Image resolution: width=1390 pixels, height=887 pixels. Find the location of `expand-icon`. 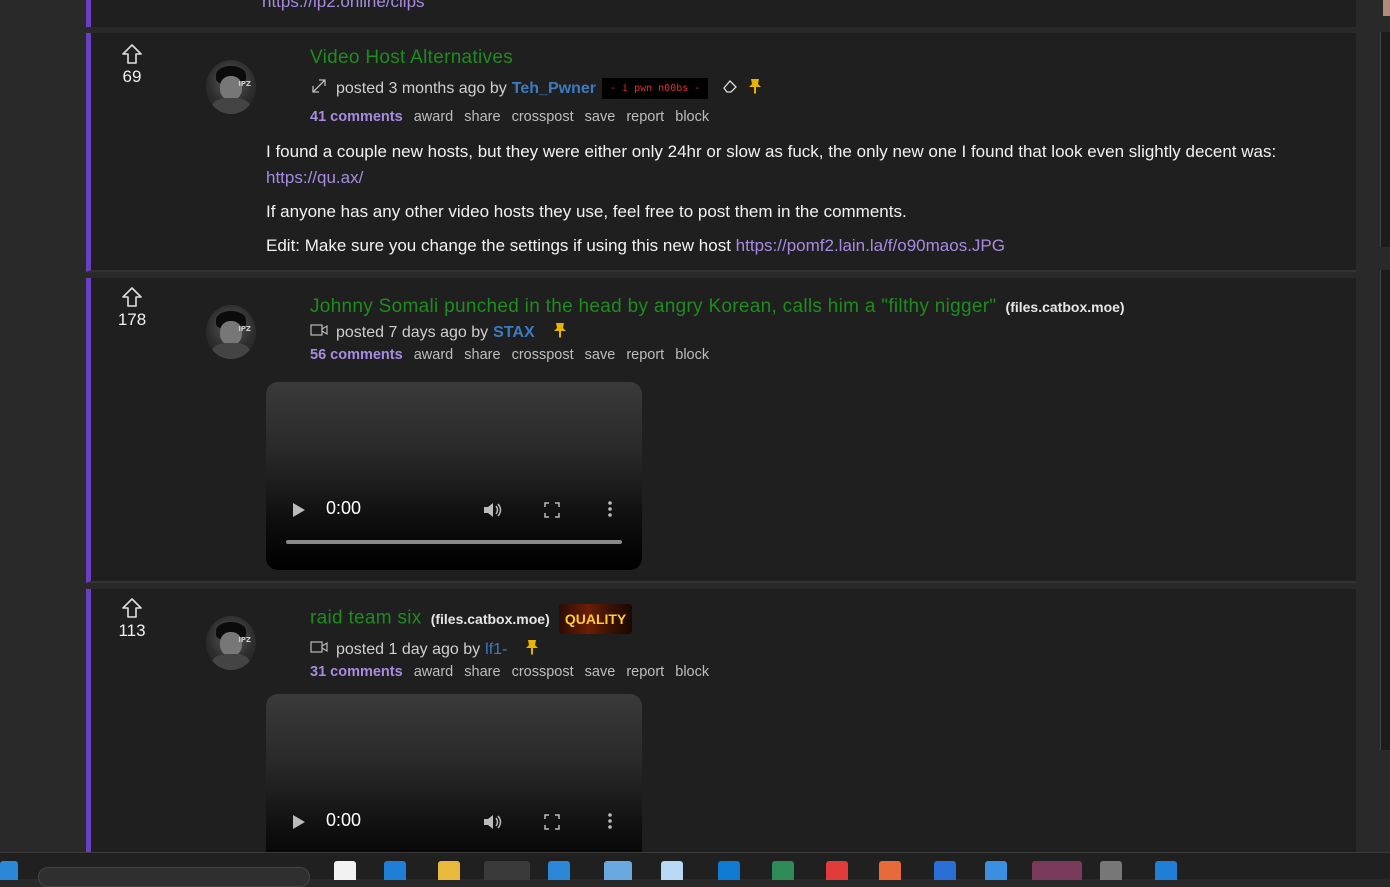

expand-icon is located at coordinates (320, 88).